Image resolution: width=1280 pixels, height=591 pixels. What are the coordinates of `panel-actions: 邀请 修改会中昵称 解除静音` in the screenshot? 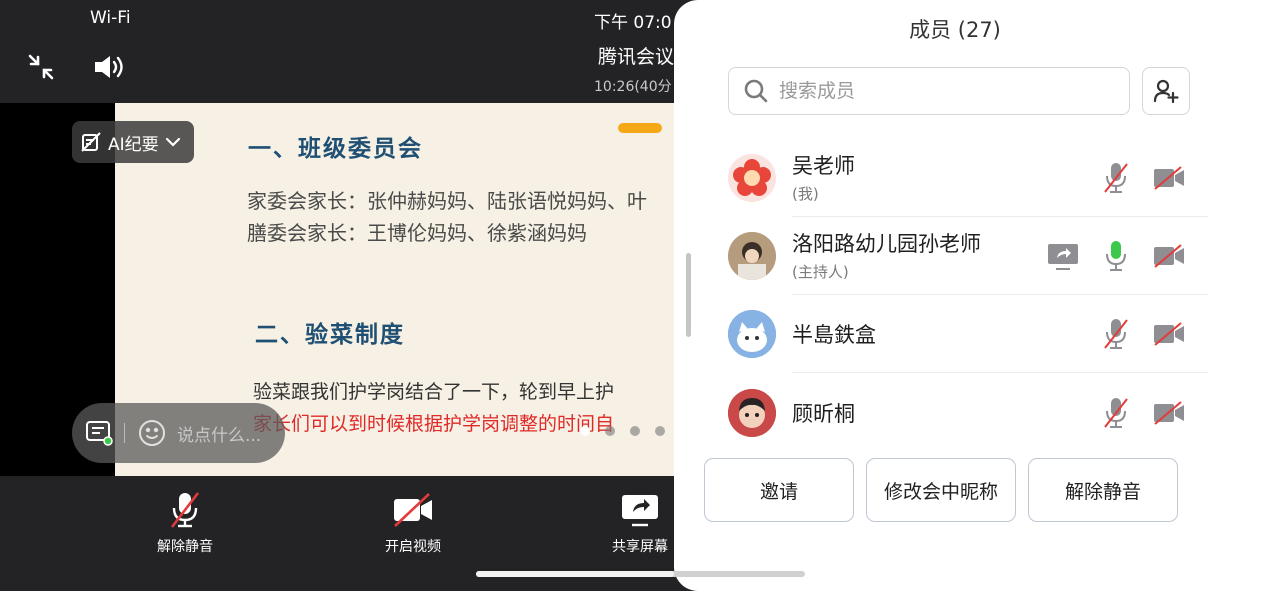 It's located at (941, 490).